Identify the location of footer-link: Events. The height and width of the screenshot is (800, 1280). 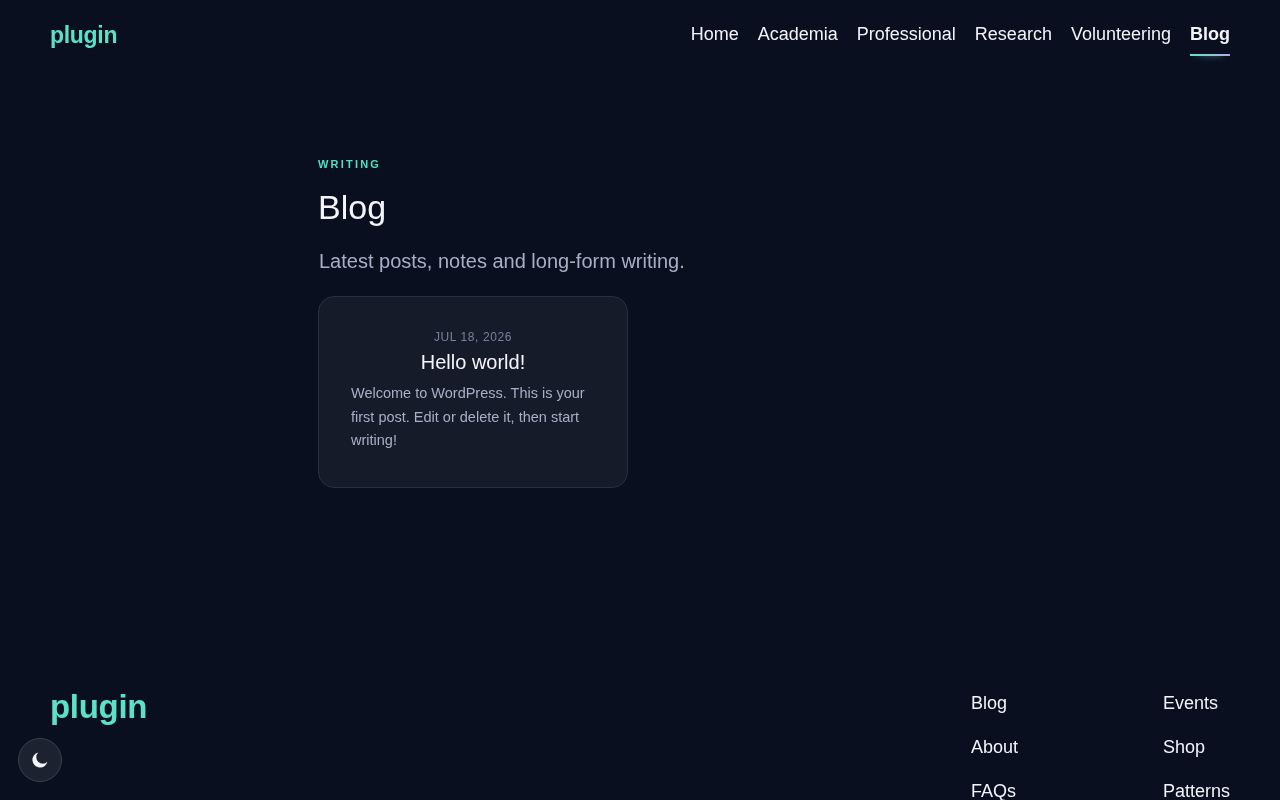
(1196, 703).